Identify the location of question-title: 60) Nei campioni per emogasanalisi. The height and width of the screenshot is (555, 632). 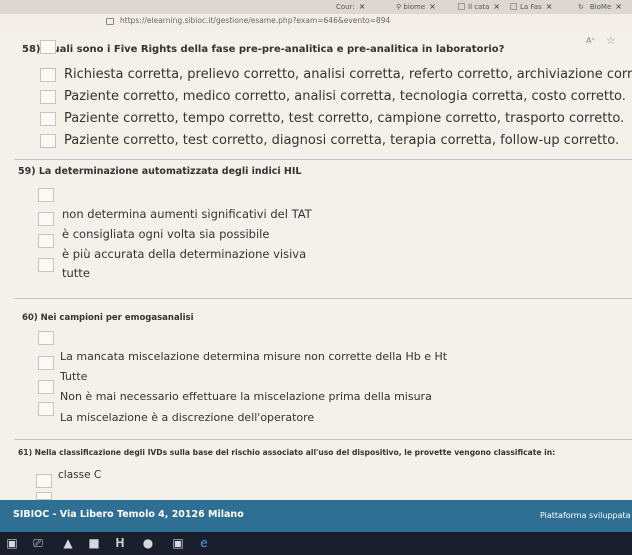
(108, 318).